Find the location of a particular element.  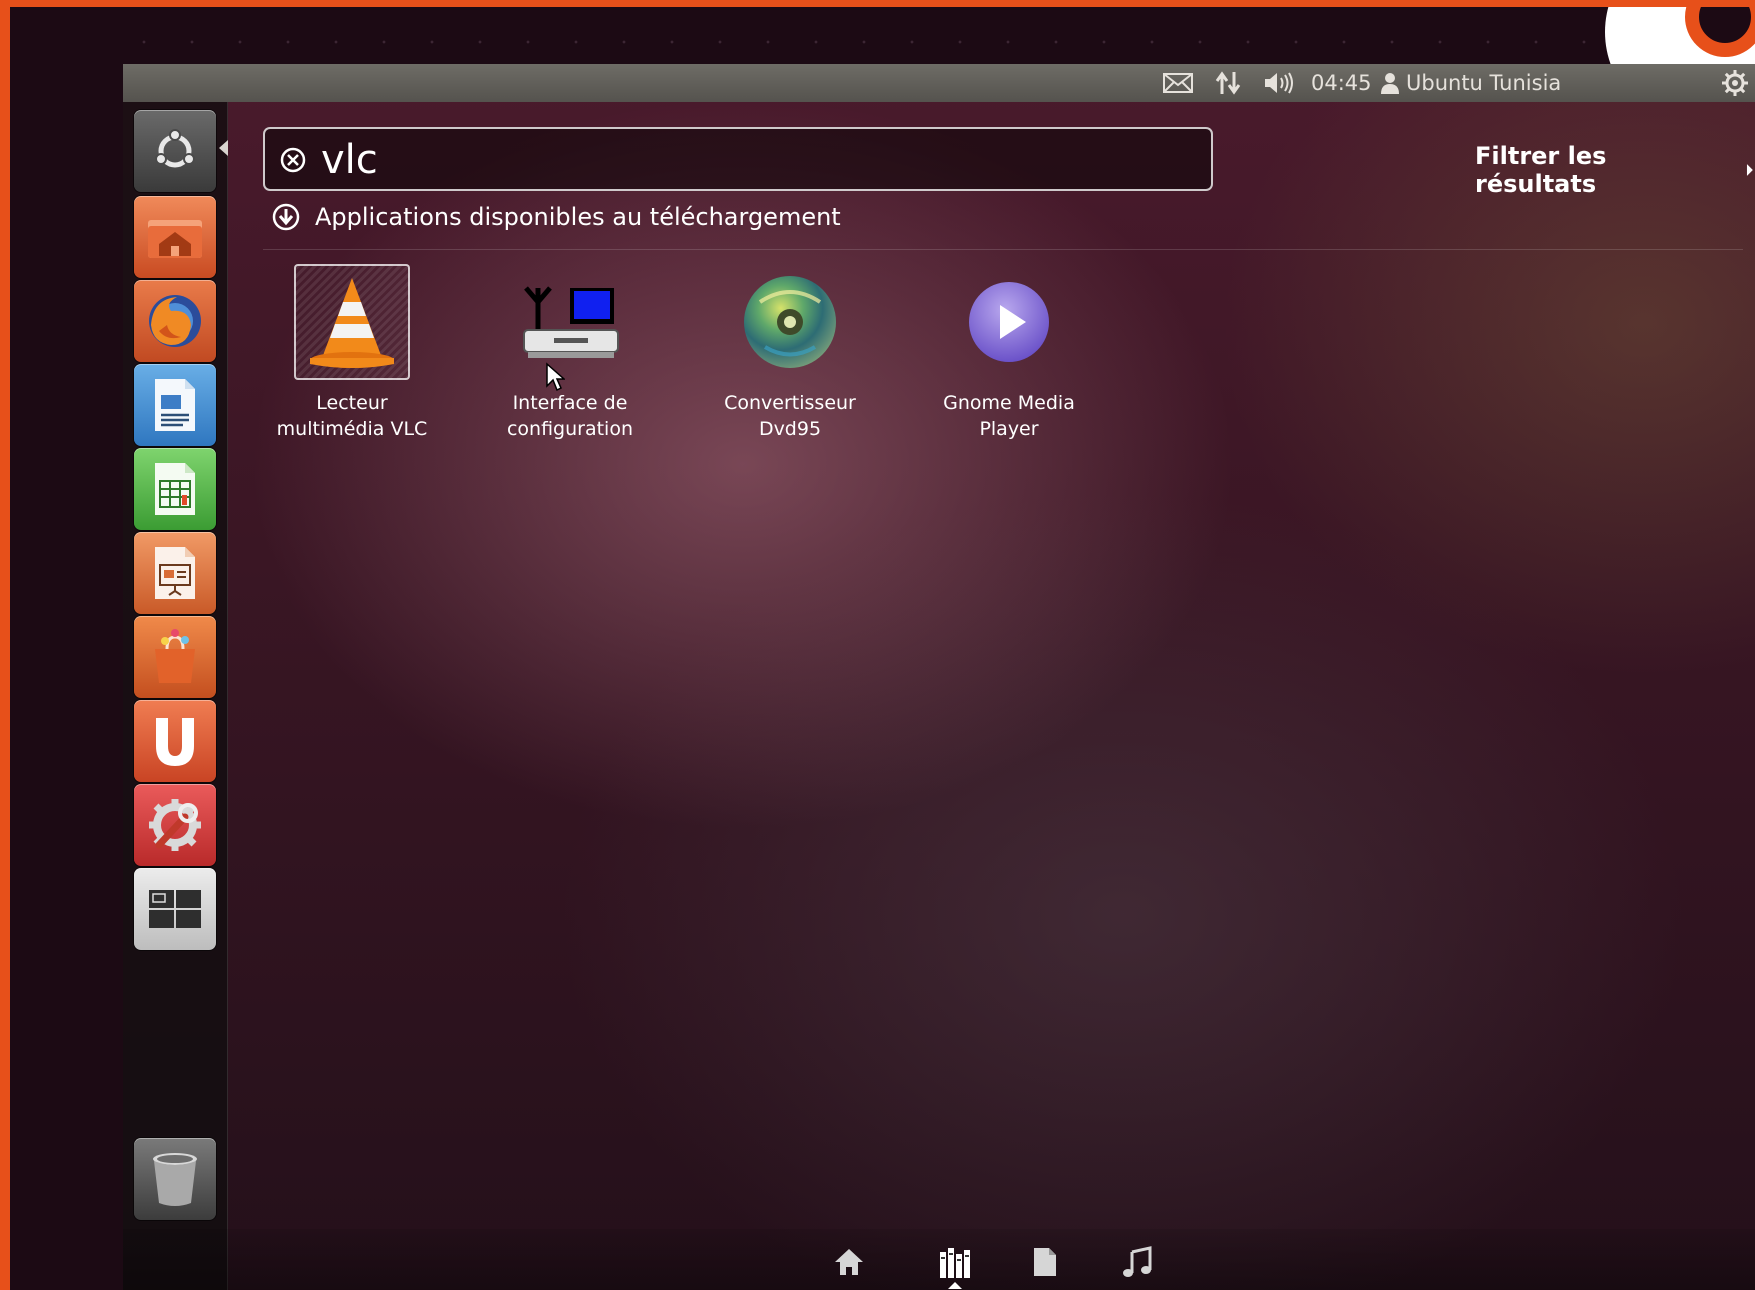

launcher-item-software-center is located at coordinates (175, 657).